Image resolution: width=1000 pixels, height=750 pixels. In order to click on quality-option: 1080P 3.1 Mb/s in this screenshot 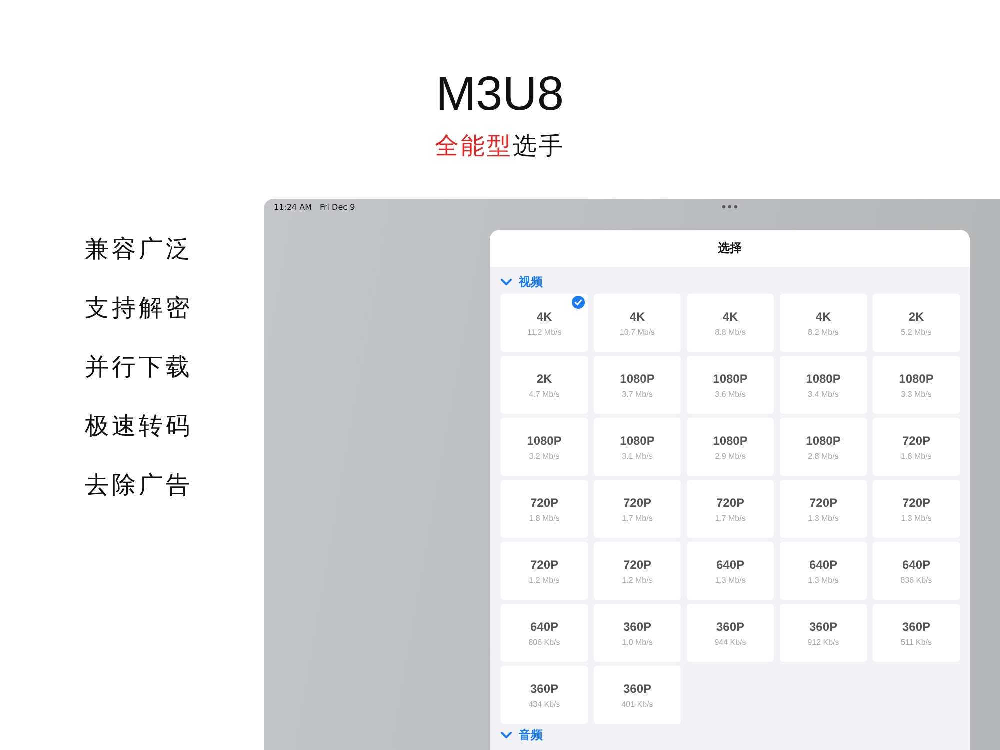, I will do `click(637, 447)`.